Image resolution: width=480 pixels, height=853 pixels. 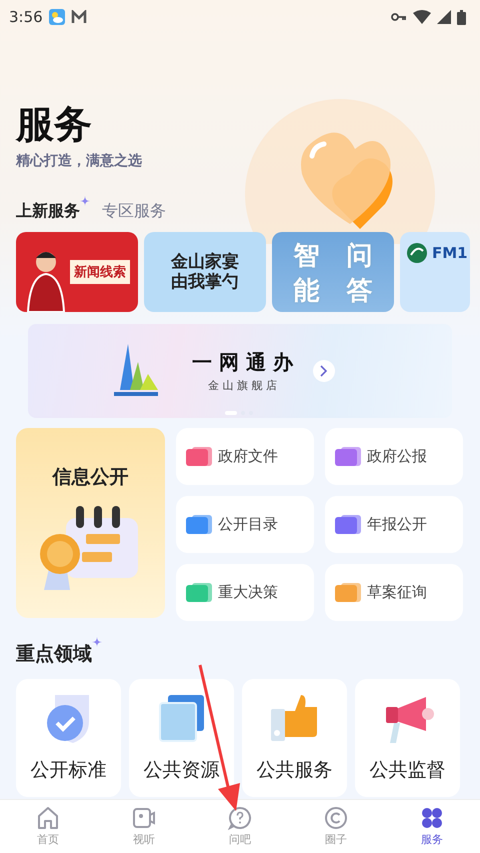 I want to click on tile-caption: 问, so click(x=359, y=256).